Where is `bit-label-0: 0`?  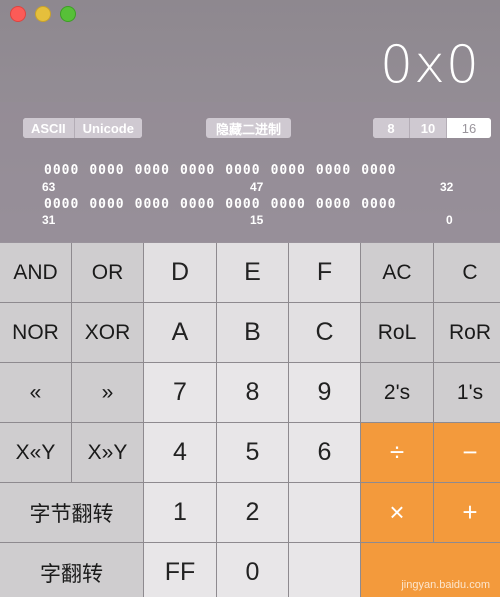
bit-label-0: 0 is located at coordinates (449, 220).